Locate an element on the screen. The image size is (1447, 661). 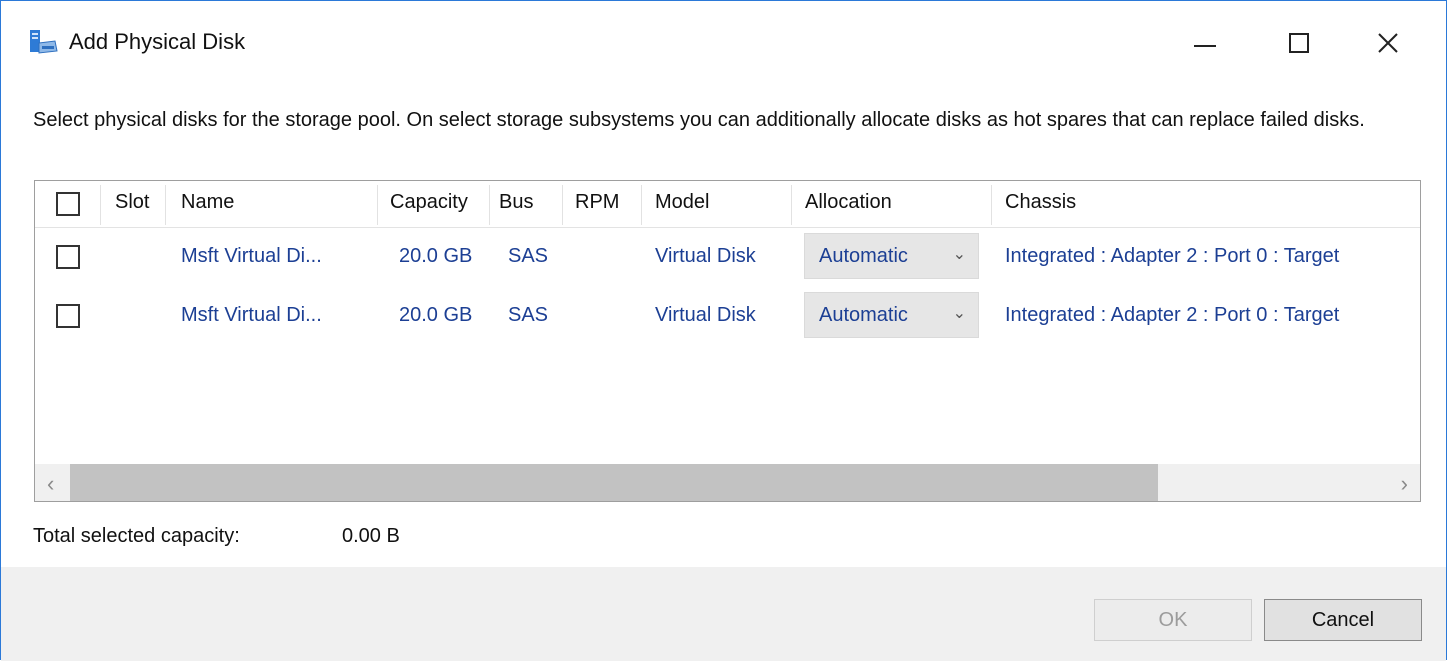
minimize-icon is located at coordinates (1205, 46).